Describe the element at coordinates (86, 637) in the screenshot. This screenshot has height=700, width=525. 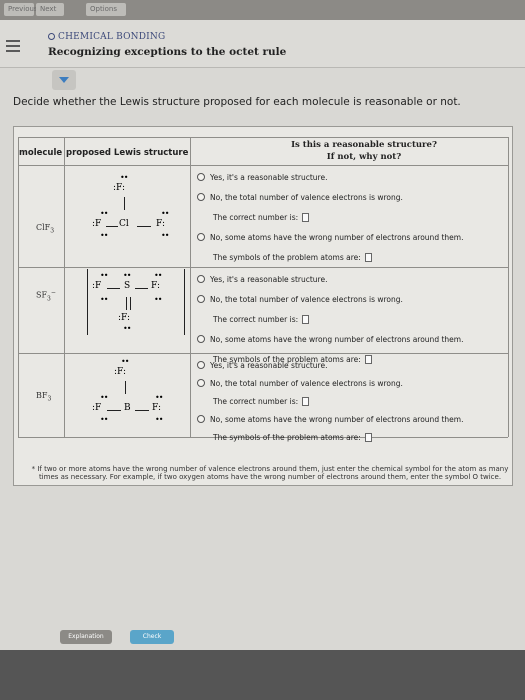
I see `explanation-button: Explanation` at that location.